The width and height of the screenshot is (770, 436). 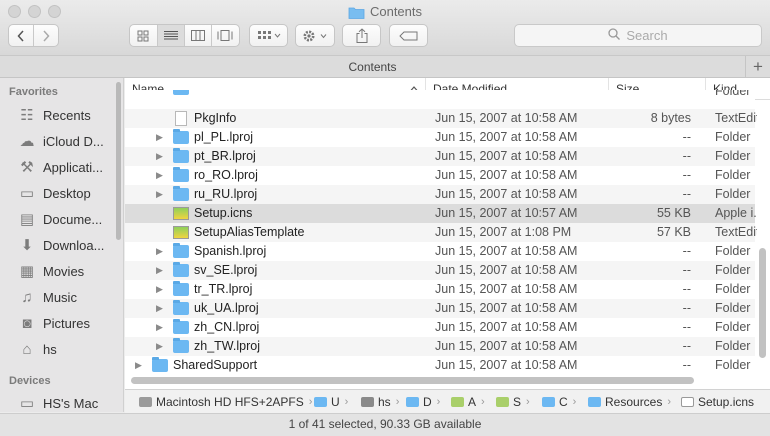 What do you see at coordinates (367, 402) in the screenshot?
I see `home-icon` at bounding box center [367, 402].